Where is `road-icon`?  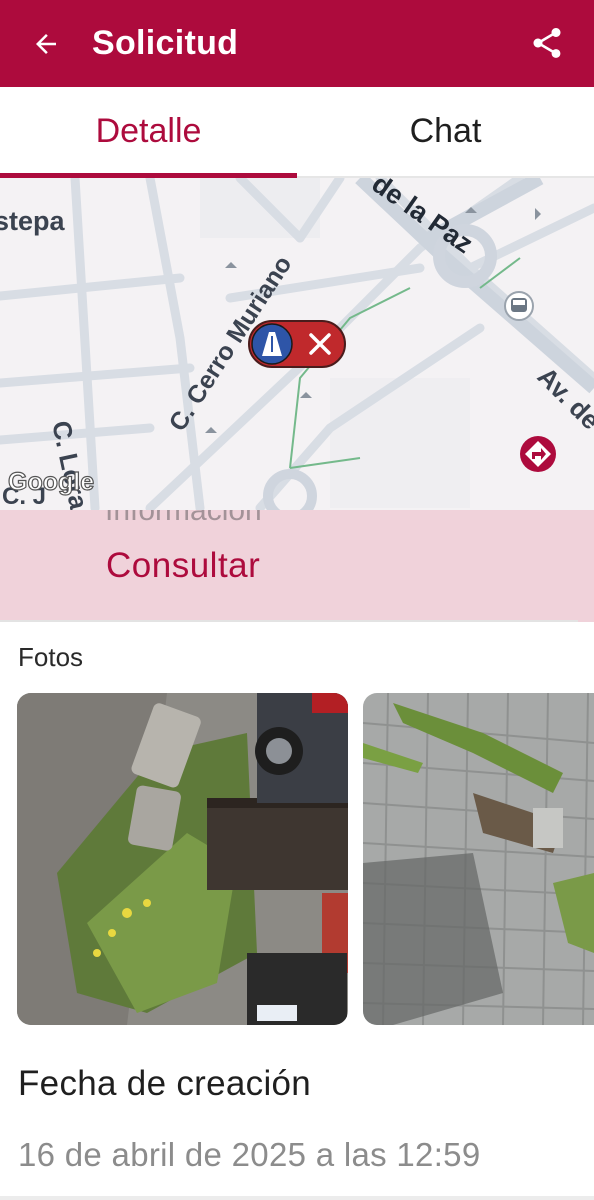 road-icon is located at coordinates (272, 344).